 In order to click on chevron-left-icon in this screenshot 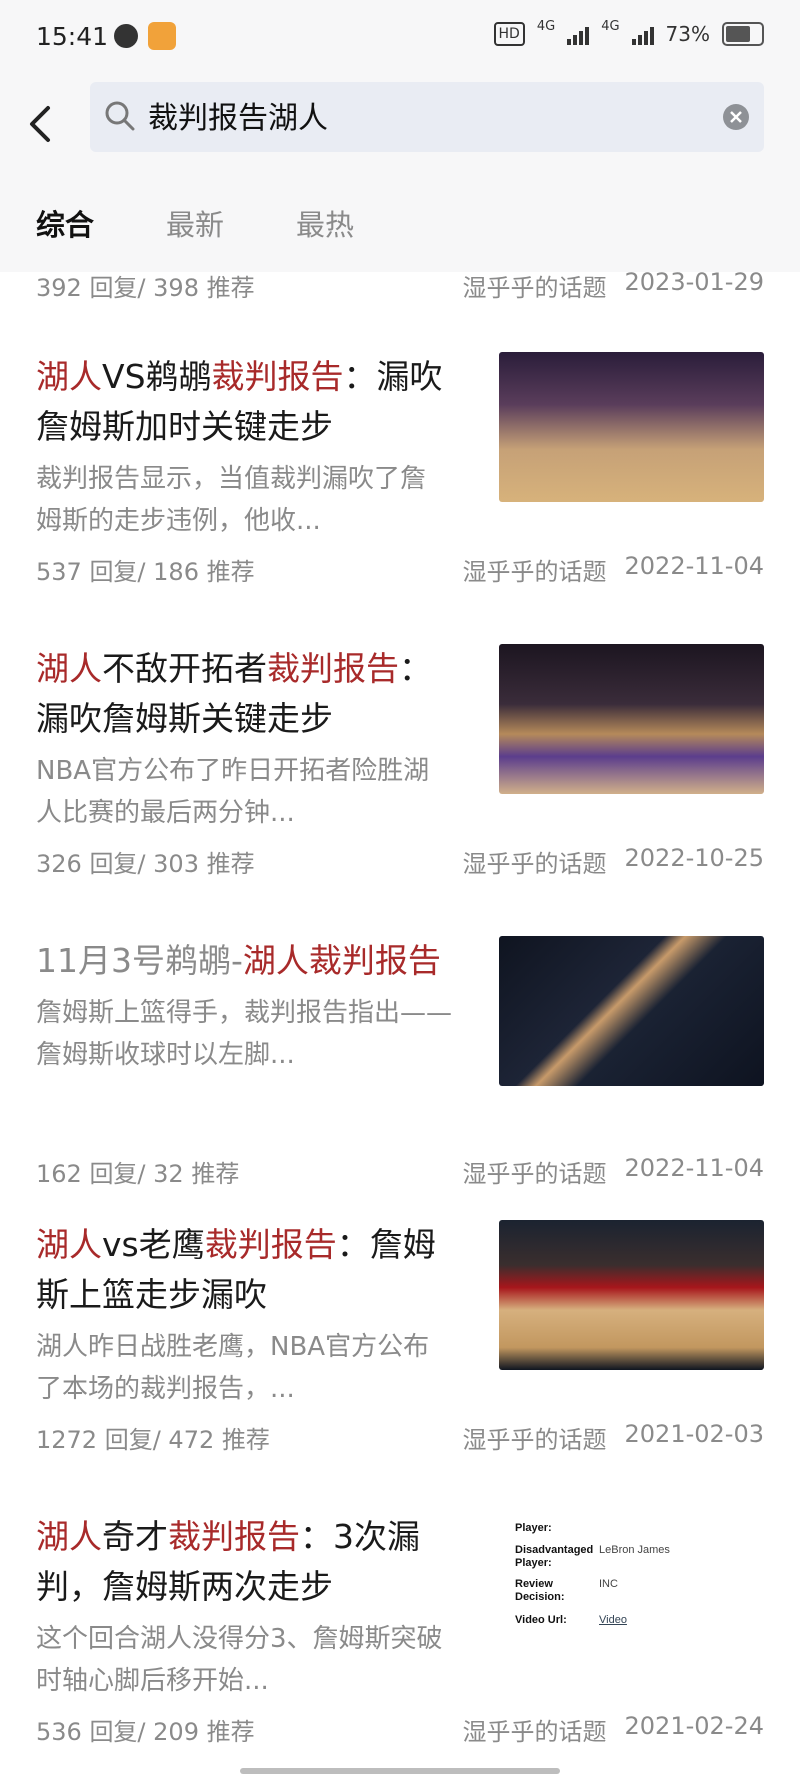, I will do `click(40, 124)`.